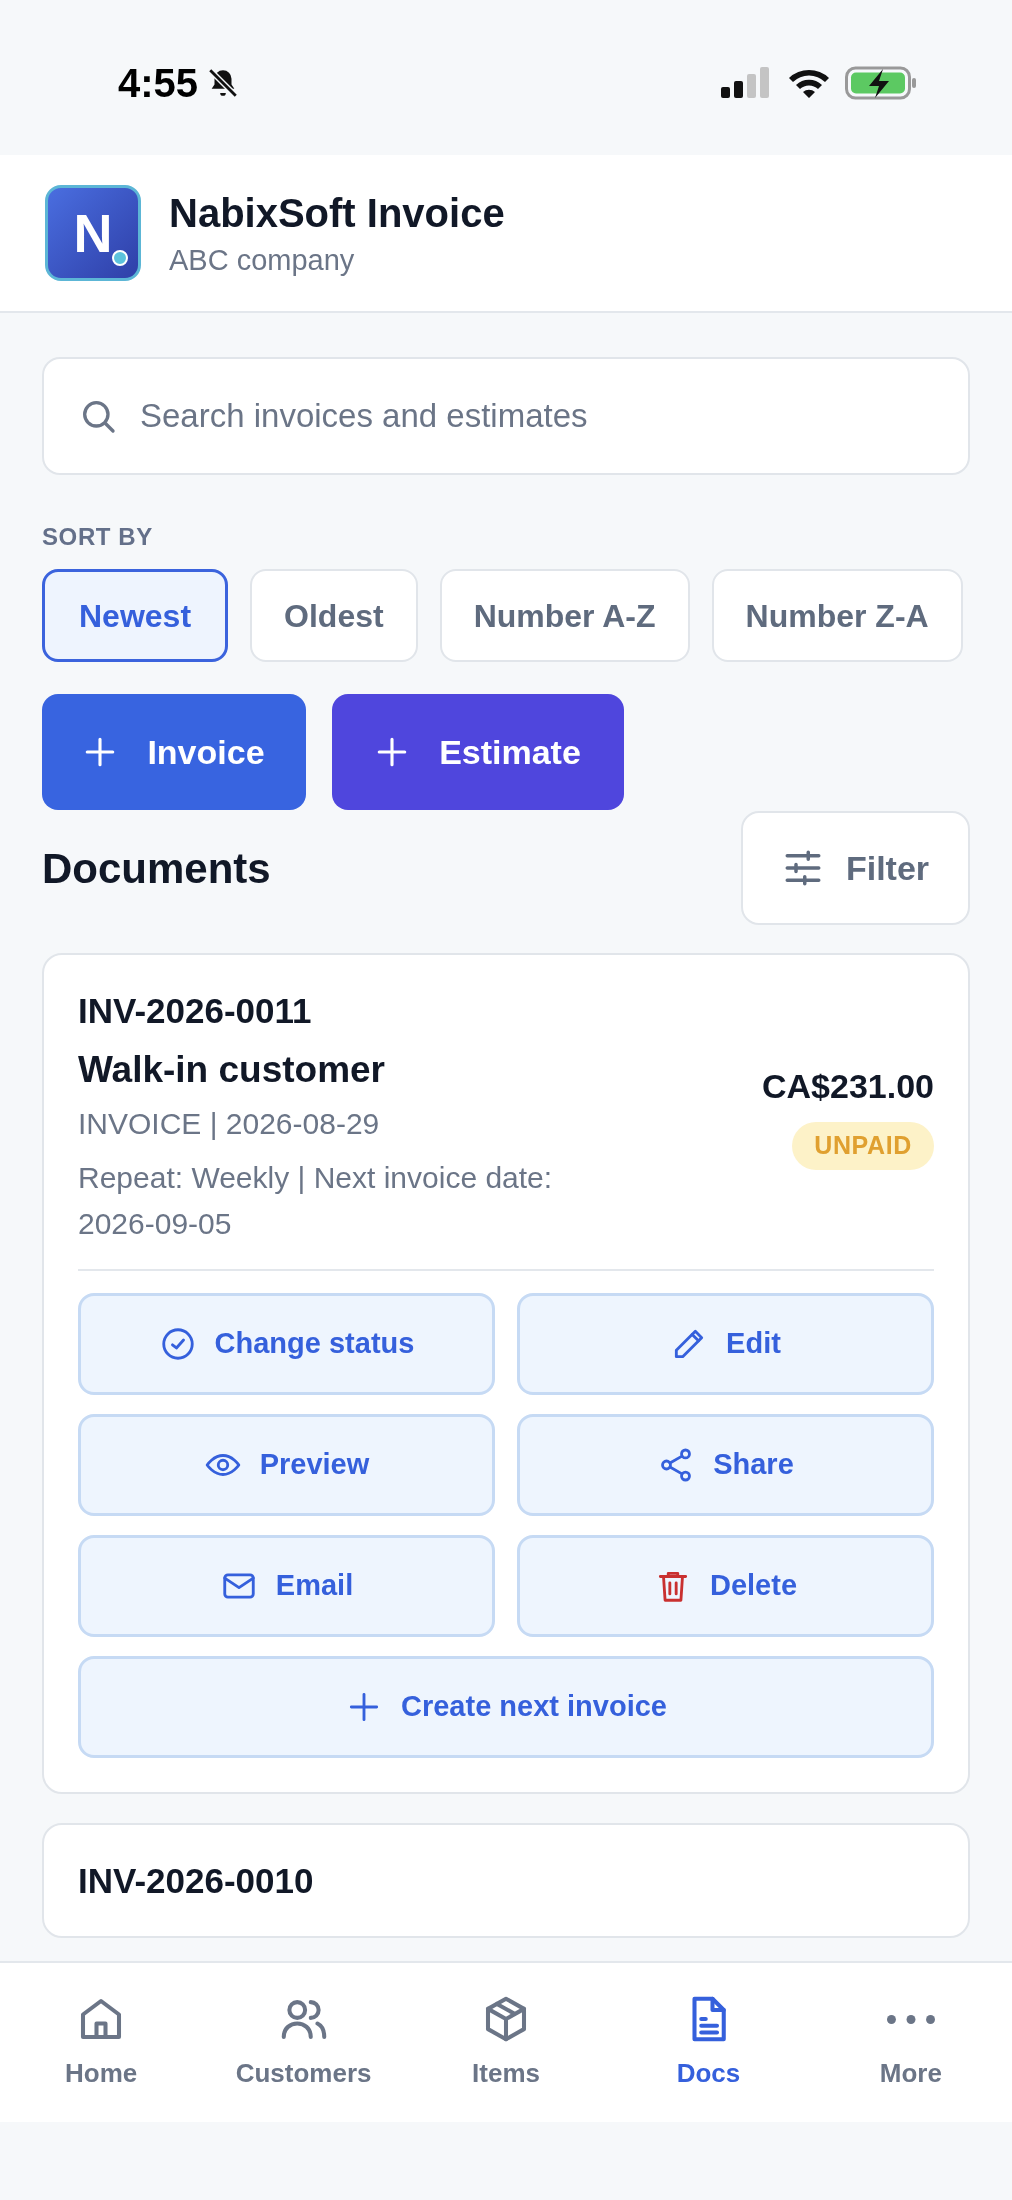 The height and width of the screenshot is (2200, 1012). What do you see at coordinates (564, 615) in the screenshot?
I see `sort-chip: Number A-Z` at bounding box center [564, 615].